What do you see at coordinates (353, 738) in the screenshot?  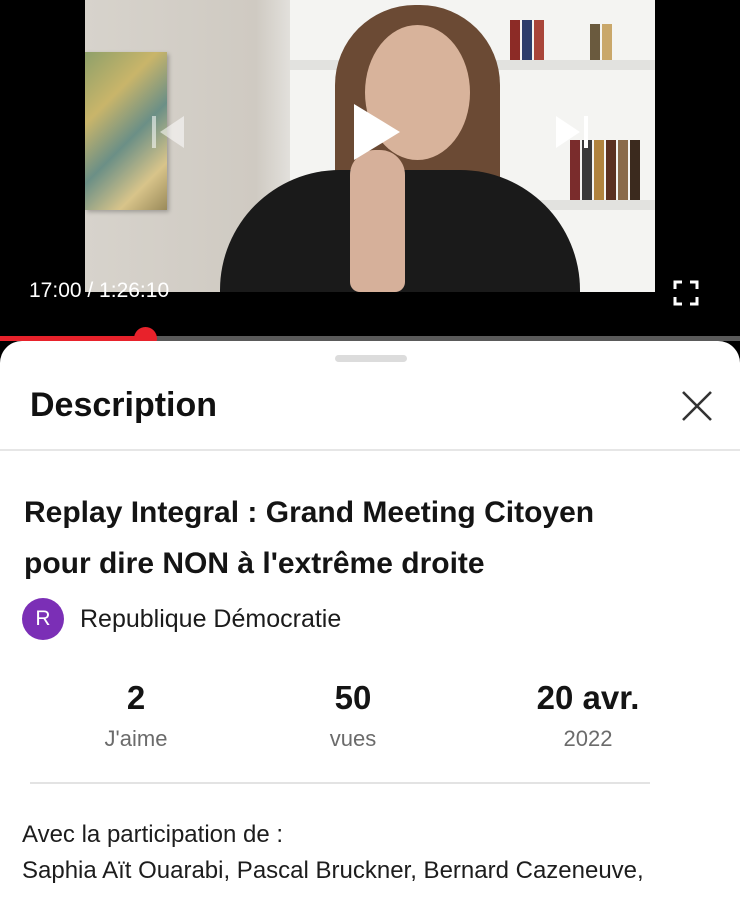 I see `stat-label: vues` at bounding box center [353, 738].